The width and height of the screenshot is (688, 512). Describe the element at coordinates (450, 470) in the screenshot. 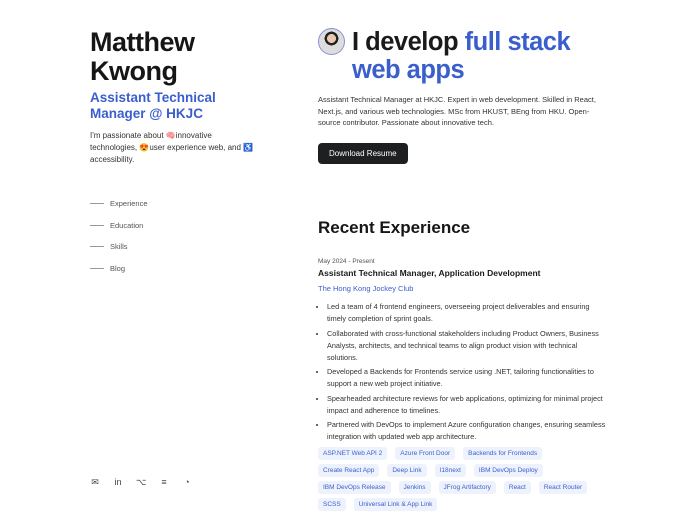

I see `tech-tag: I18next` at that location.